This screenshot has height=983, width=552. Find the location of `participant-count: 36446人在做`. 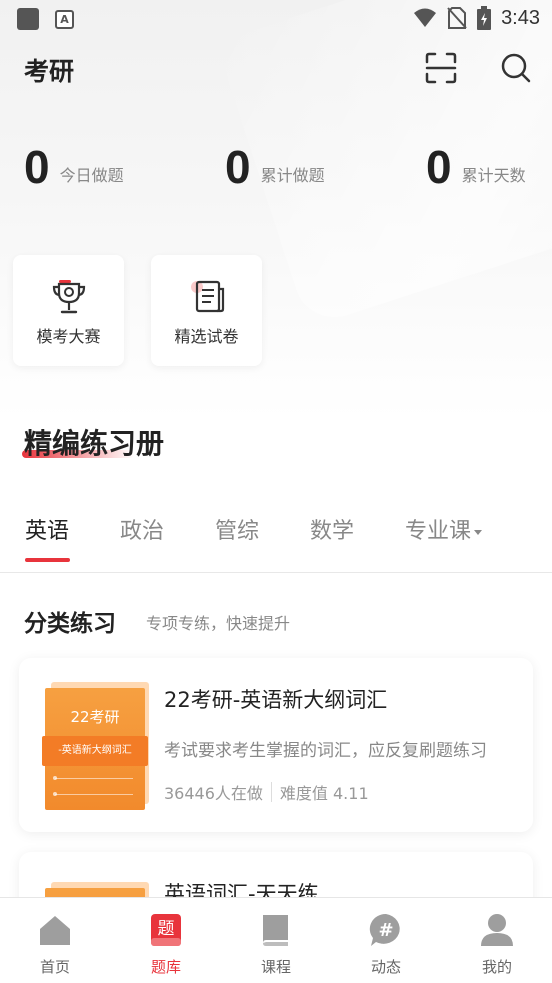

participant-count: 36446人在做 is located at coordinates (213, 793).